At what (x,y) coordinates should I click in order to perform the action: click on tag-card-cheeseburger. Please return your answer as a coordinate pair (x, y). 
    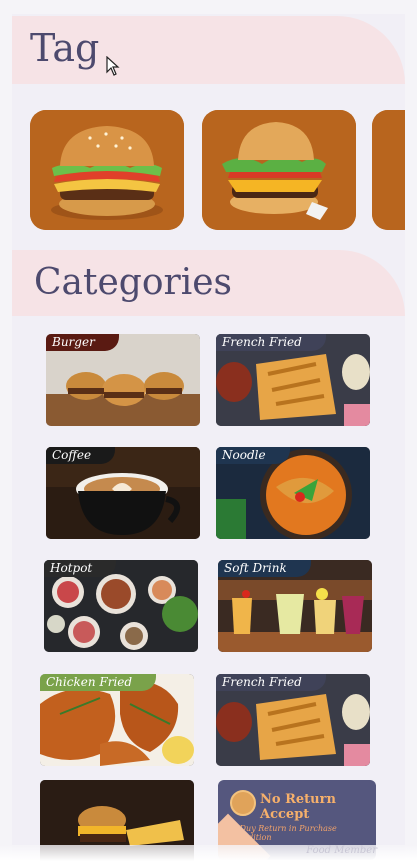
    Looking at the image, I should click on (279, 170).